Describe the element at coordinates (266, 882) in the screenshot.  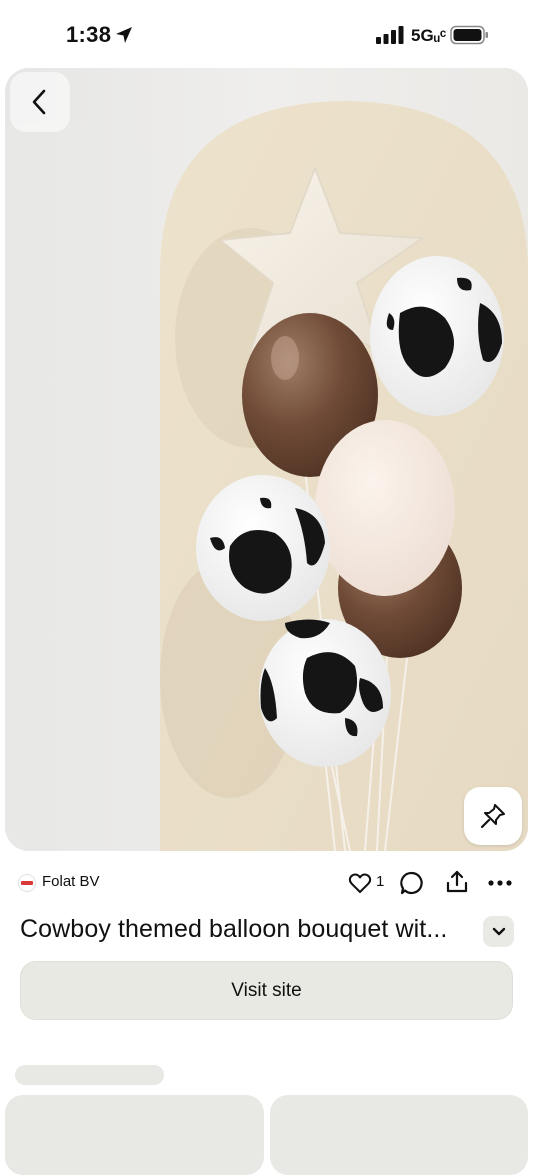
I see `creator-row: Folat BV 1` at that location.